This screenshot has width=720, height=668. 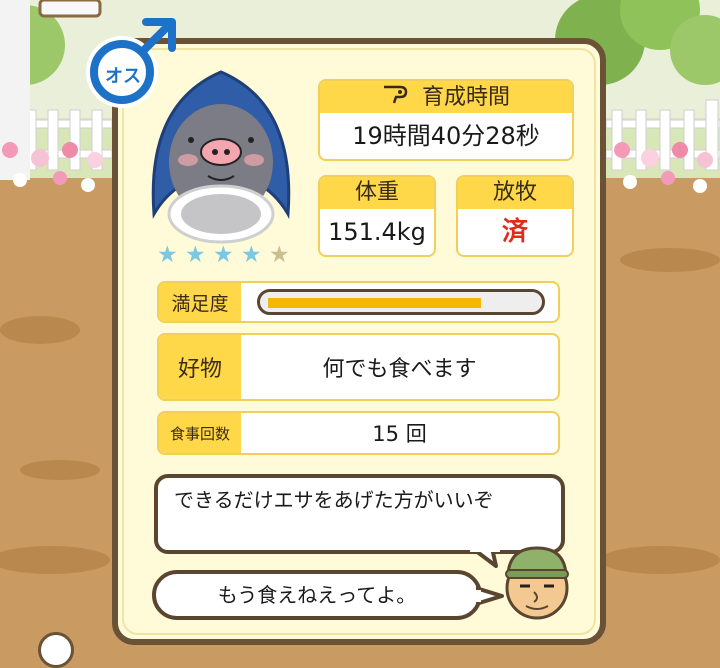 What do you see at coordinates (200, 367) in the screenshot?
I see `favorite-food-label: 好物` at bounding box center [200, 367].